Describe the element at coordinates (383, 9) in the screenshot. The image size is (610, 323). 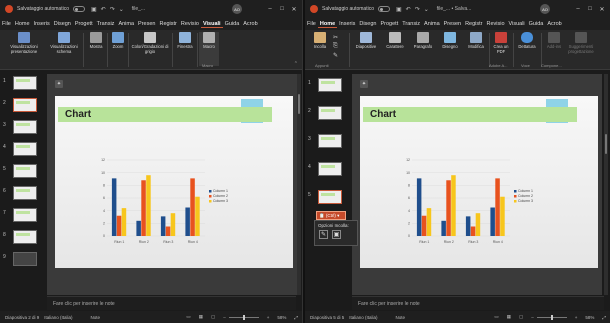
I see `autosave-toggle` at that location.